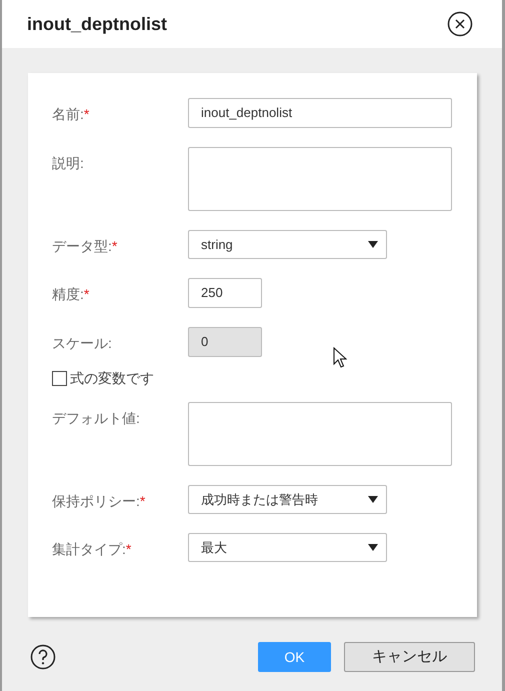 The image size is (505, 691). I want to click on checkbox-label: 式の変数です, so click(112, 378).